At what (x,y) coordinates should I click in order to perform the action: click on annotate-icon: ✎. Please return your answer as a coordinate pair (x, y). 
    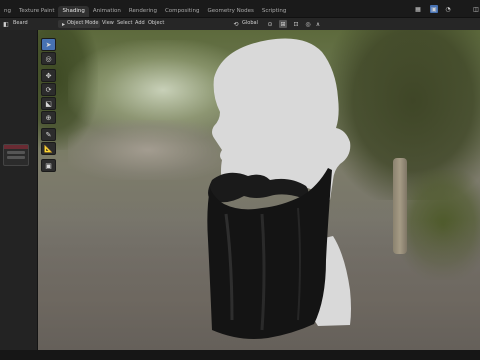
    Looking at the image, I should click on (48, 134).